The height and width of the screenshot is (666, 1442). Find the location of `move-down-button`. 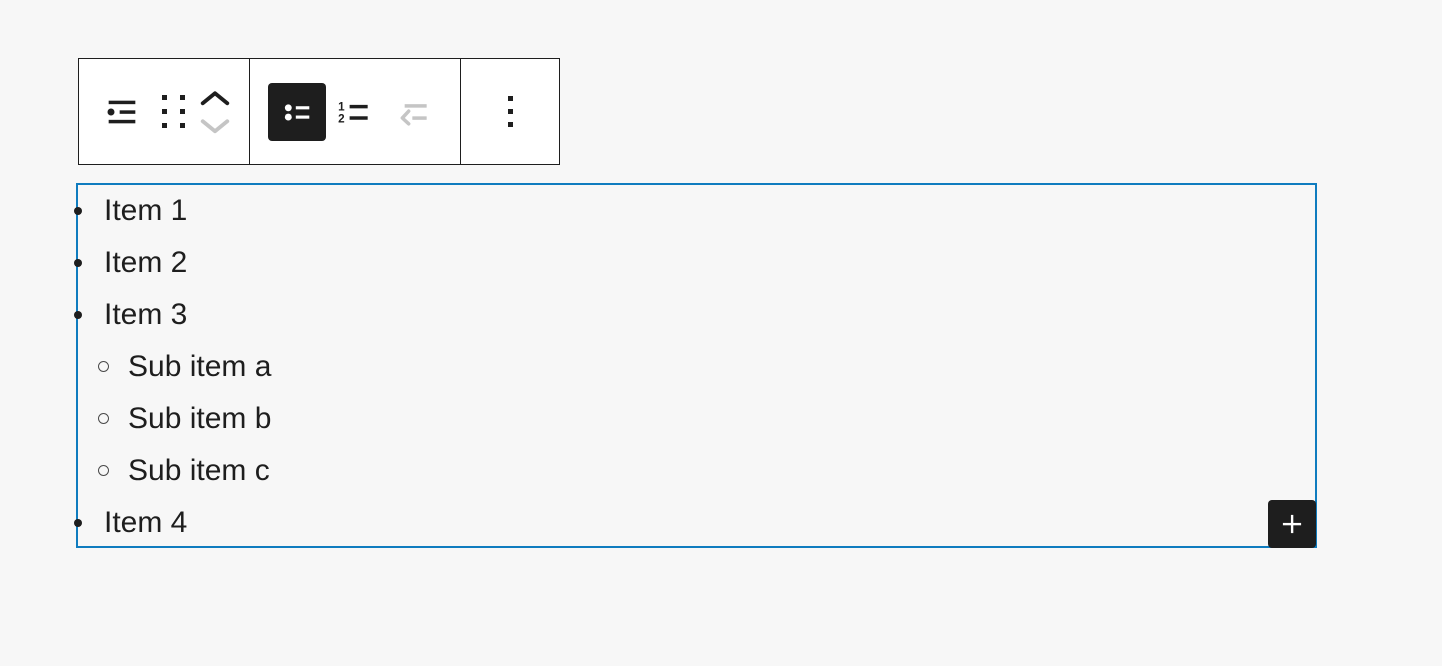

move-down-button is located at coordinates (215, 126).